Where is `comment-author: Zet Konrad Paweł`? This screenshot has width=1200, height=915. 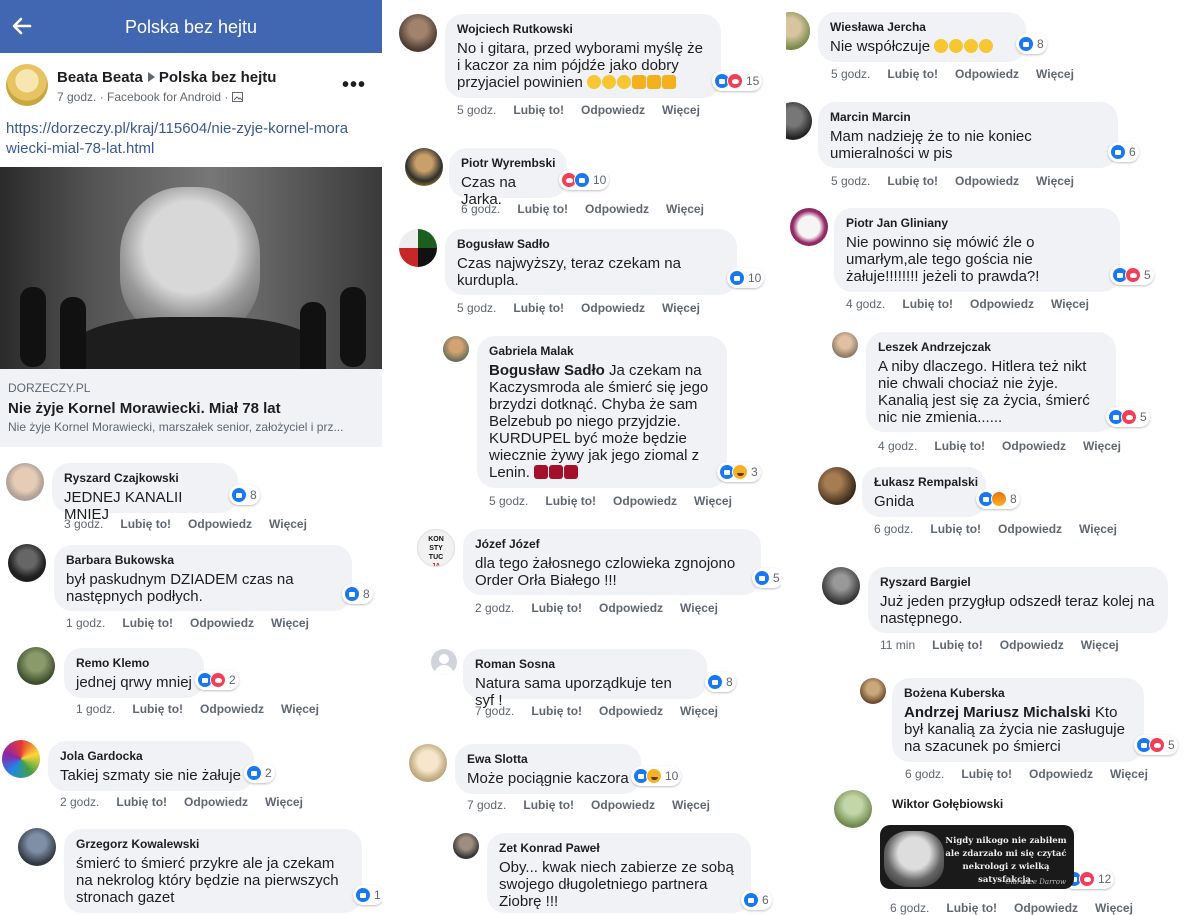
comment-author: Zet Konrad Paweł is located at coordinates (619, 848).